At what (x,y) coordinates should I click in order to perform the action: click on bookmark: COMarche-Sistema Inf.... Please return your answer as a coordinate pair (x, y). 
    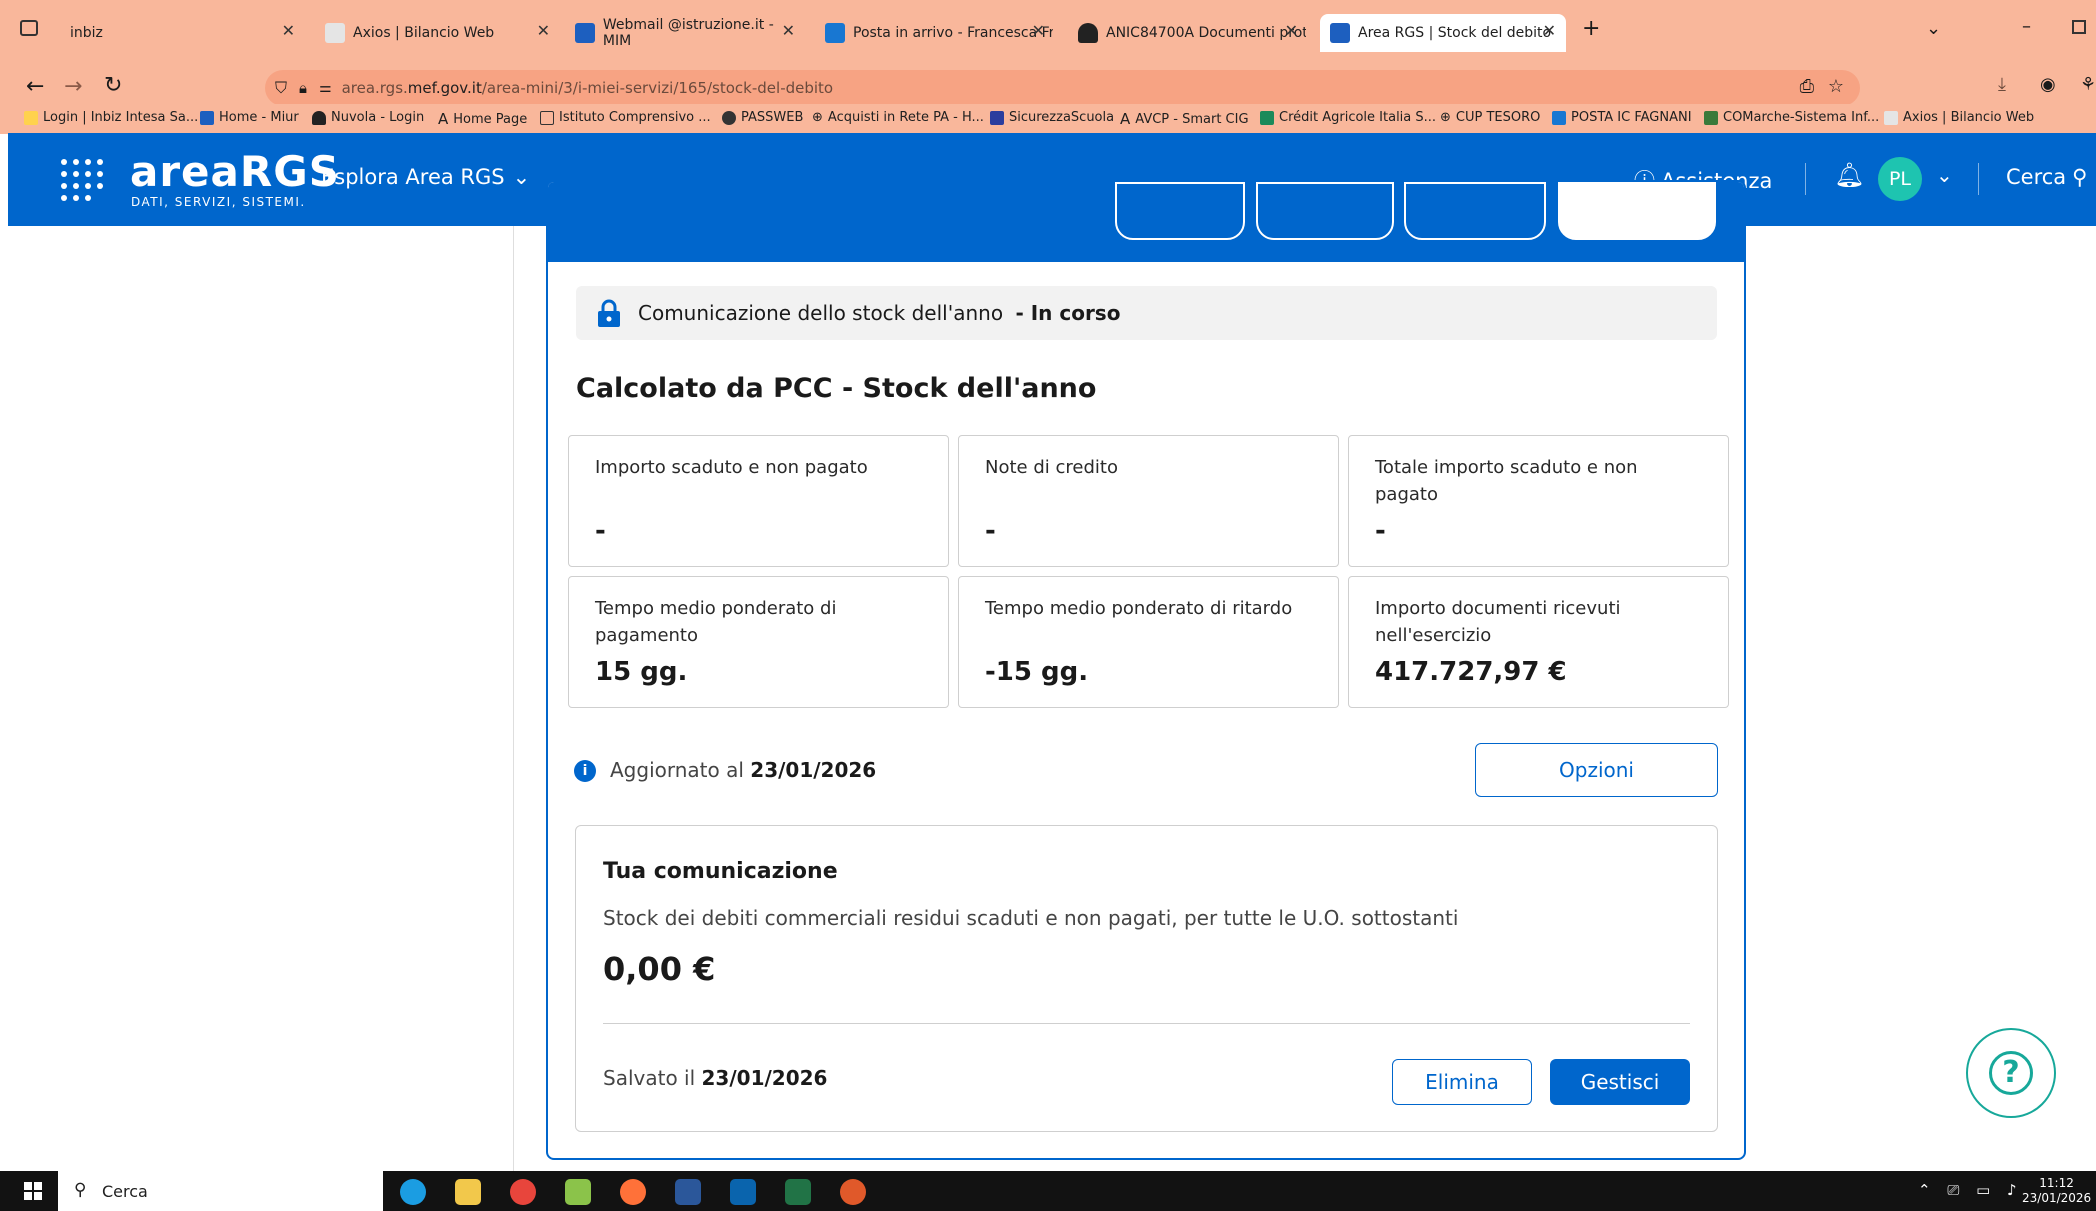
    Looking at the image, I should click on (1791, 117).